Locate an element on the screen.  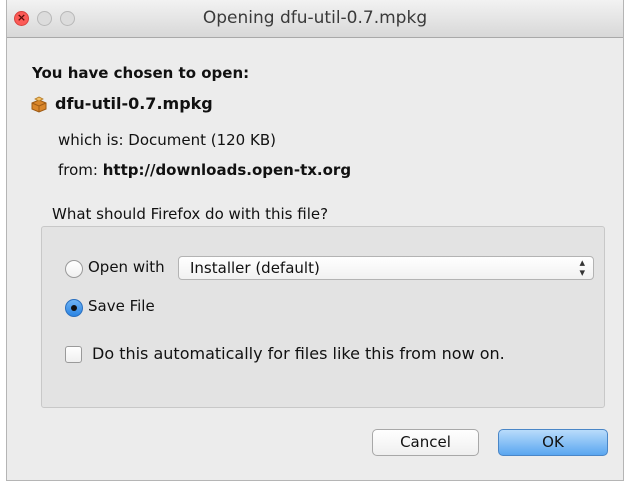
application-select-value: Installer (default) is located at coordinates (255, 268).